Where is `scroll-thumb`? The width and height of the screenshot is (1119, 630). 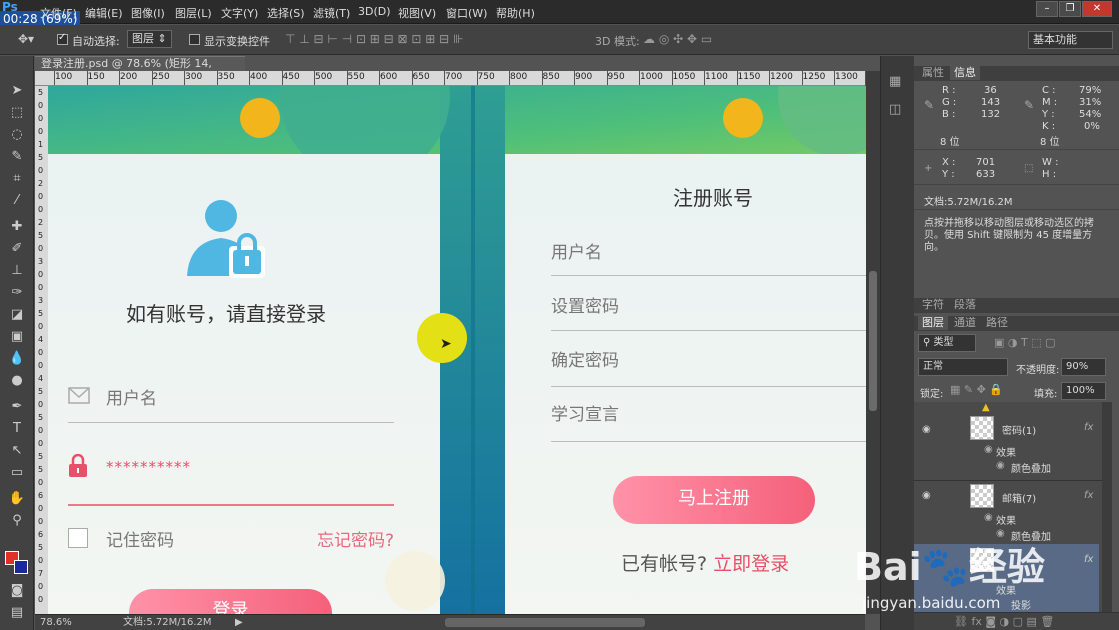
scroll-thumb is located at coordinates (873, 341).